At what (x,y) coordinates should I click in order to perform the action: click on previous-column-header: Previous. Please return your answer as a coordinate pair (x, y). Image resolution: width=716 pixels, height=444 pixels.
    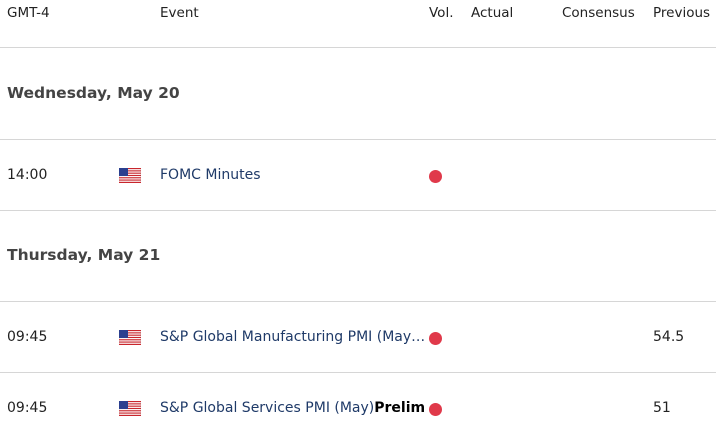
    Looking at the image, I should click on (682, 13).